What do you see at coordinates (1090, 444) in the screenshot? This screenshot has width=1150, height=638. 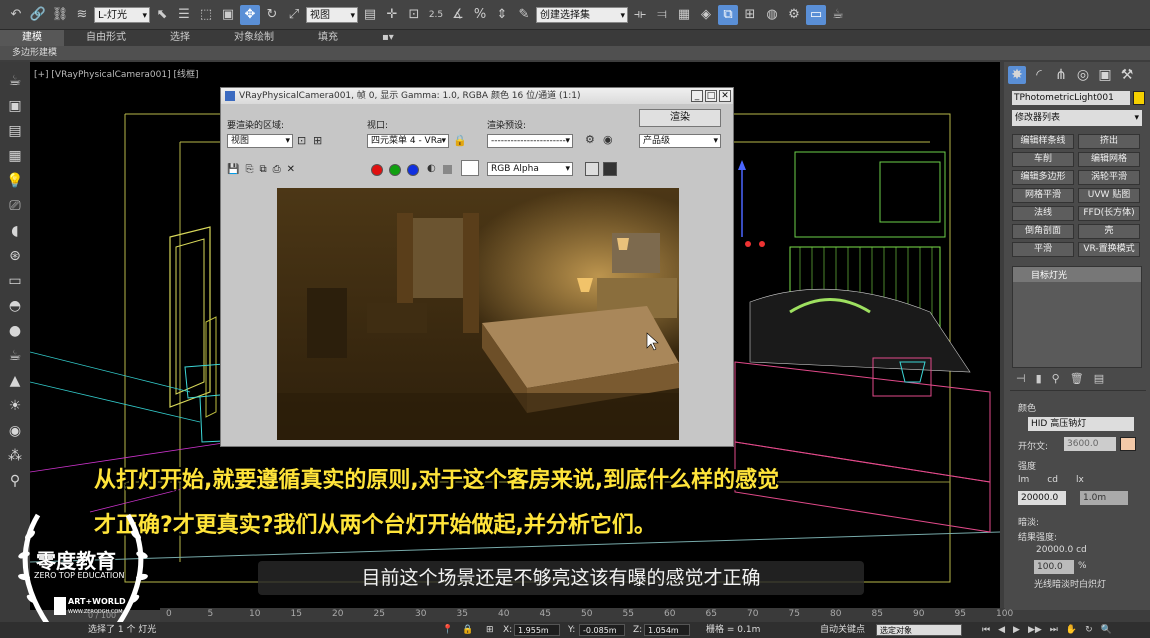 I see `kelvin-field: 3600.0` at bounding box center [1090, 444].